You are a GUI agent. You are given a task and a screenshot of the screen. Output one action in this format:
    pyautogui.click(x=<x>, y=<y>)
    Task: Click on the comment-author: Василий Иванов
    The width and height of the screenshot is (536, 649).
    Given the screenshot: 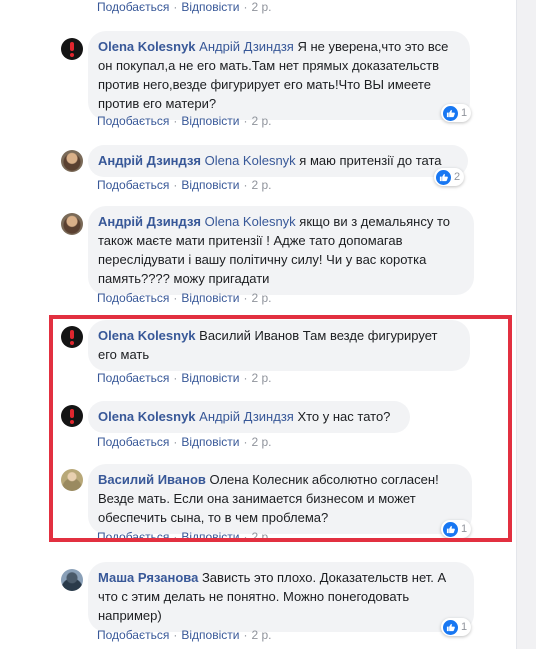 What is the action you would take?
    pyautogui.click(x=152, y=479)
    